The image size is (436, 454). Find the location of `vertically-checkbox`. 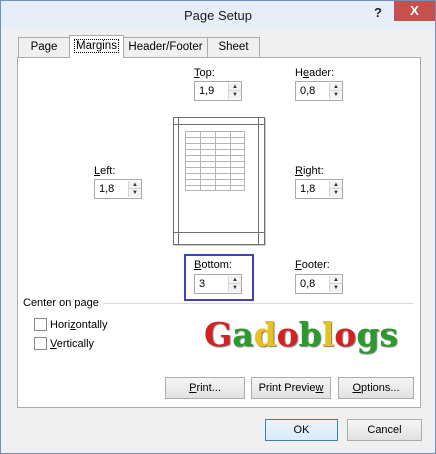

vertically-checkbox is located at coordinates (40, 343).